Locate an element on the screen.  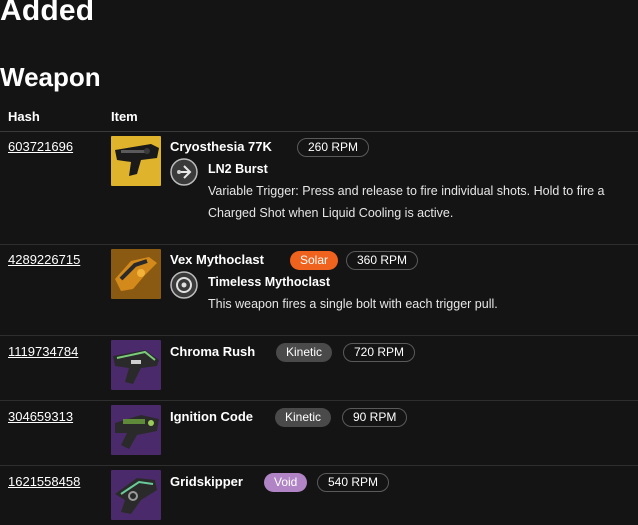
hash-link: 603721696 is located at coordinates (40, 146).